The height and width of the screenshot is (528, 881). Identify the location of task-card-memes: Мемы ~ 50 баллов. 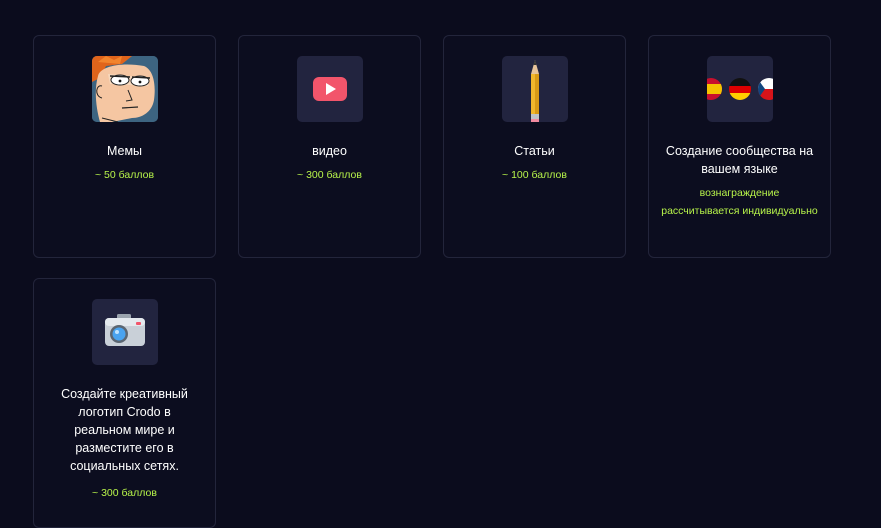
(124, 146).